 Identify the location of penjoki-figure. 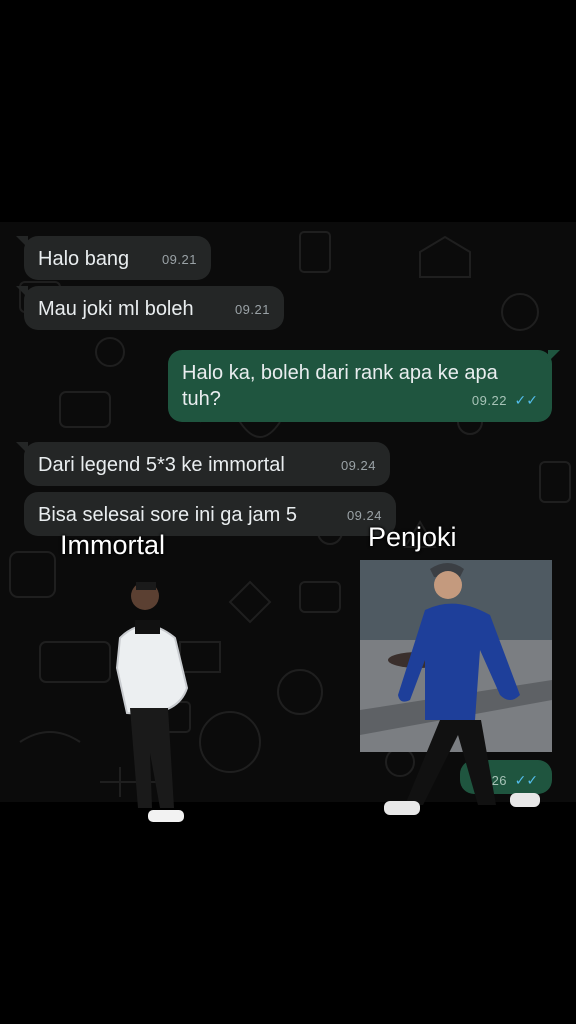
(462, 689).